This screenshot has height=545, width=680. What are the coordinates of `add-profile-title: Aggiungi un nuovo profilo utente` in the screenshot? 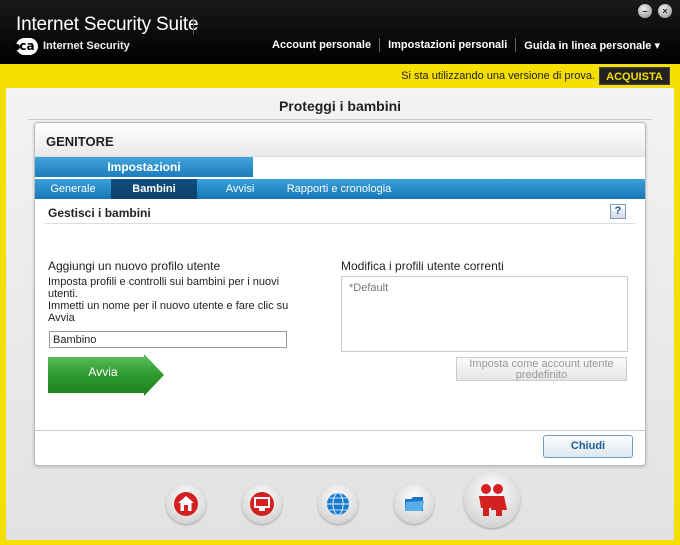 It's located at (134, 266).